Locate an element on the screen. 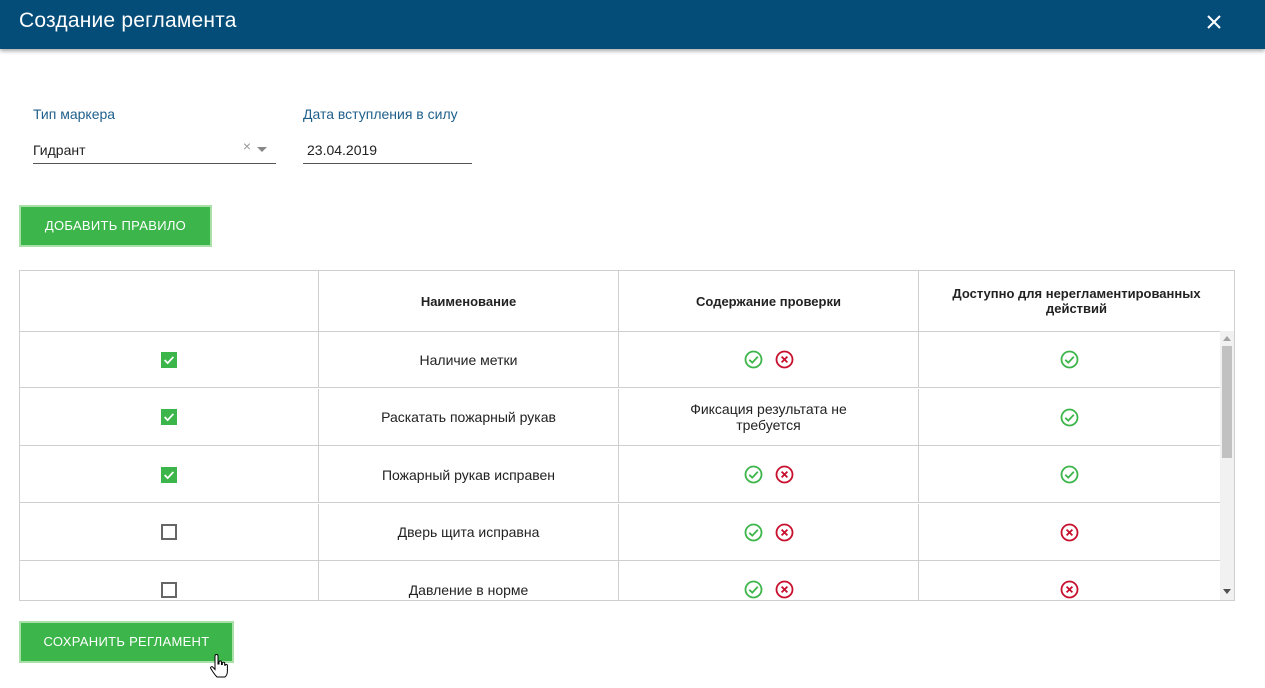 The height and width of the screenshot is (688, 1265). save-regulation-button: СОХРАНИТЬ РЕГЛАМЕНТ is located at coordinates (126, 642).